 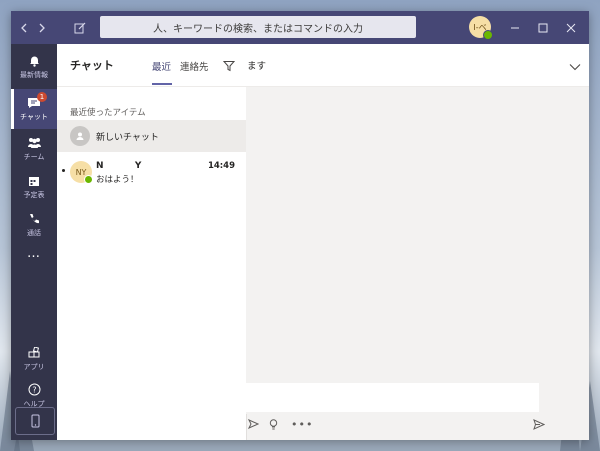 I want to click on chat-list-title: チャット, so click(x=92, y=65).